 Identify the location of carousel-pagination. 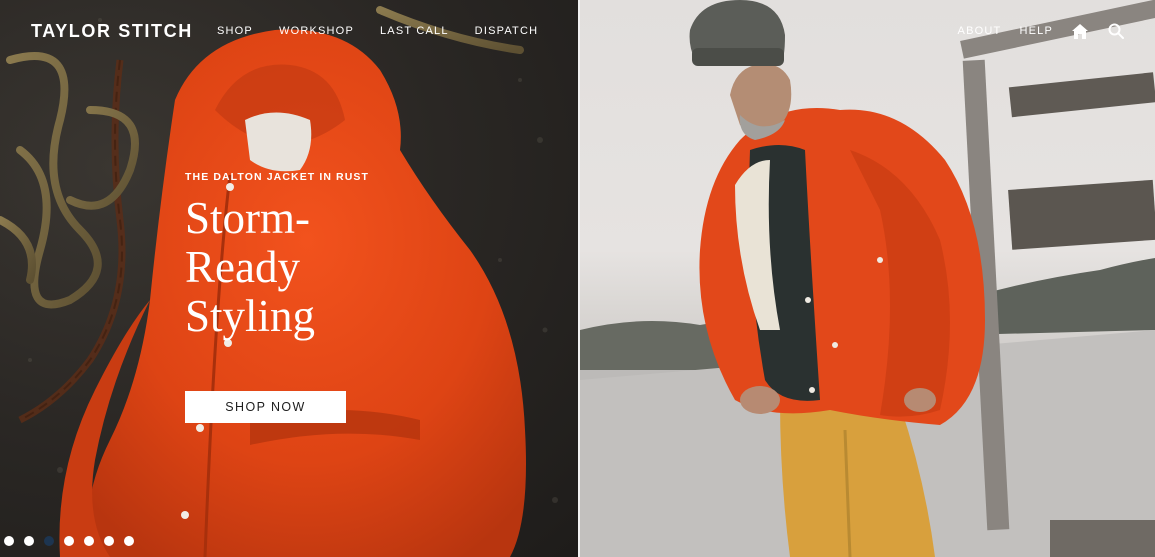
(74, 541).